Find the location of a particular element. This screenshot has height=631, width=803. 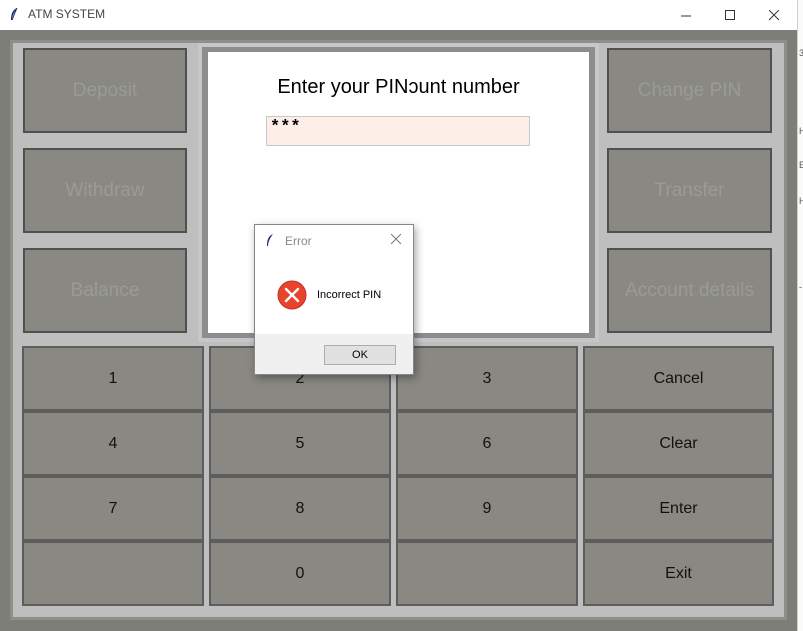

dialog-footer: OK is located at coordinates (334, 354).